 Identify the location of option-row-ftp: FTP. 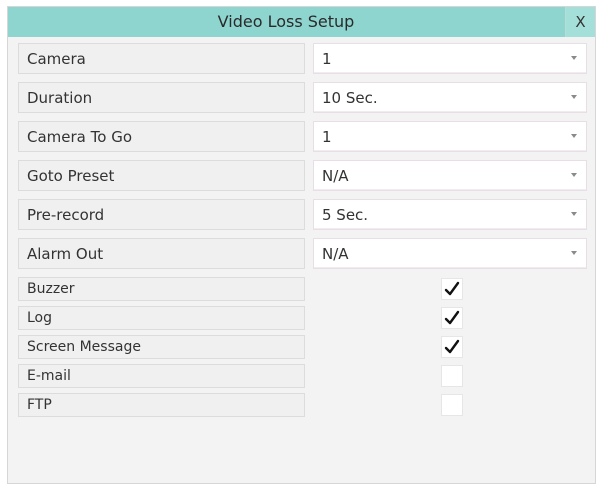
(310, 405).